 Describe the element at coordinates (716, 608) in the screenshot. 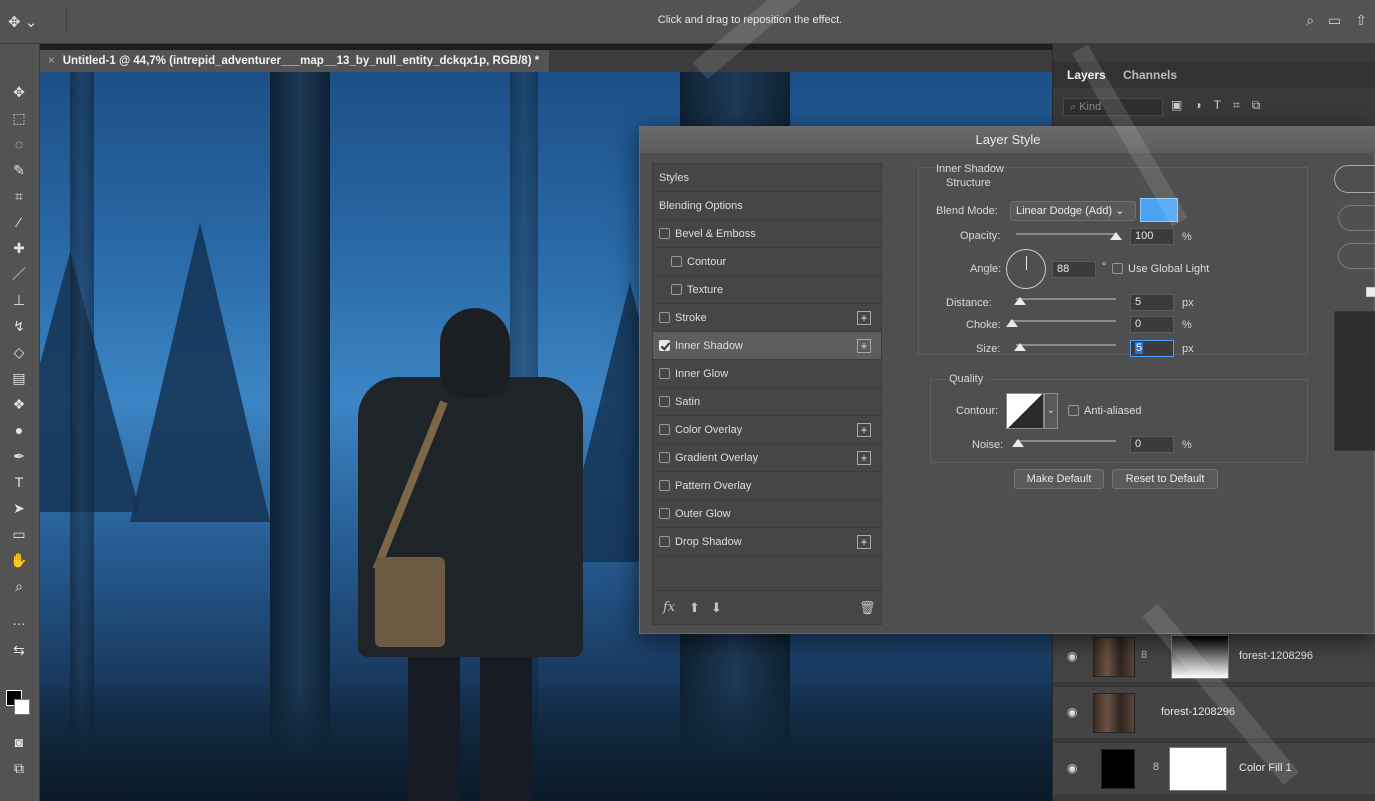

I see `move-down-icon: ⬇` at that location.